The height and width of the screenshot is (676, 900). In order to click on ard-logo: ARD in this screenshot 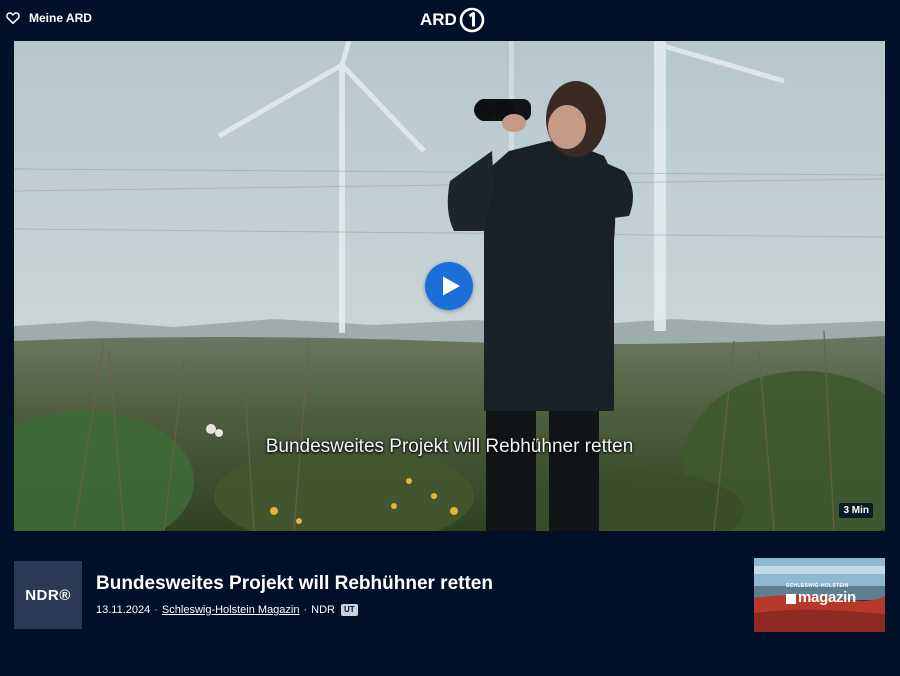, I will do `click(452, 20)`.